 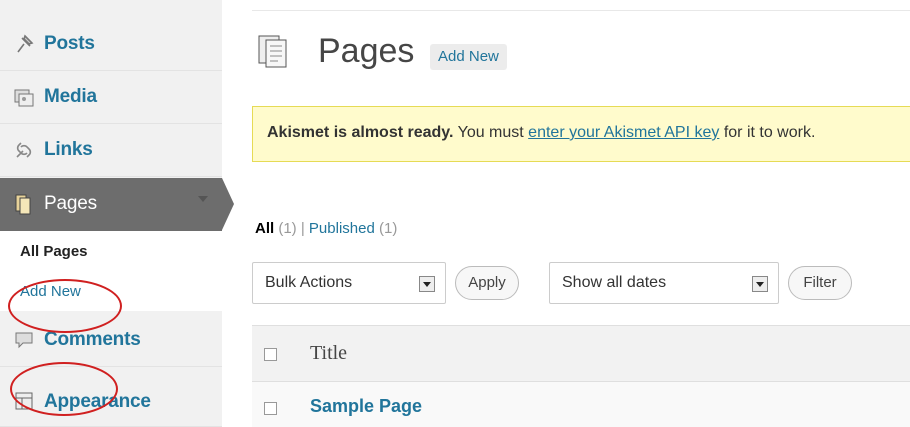 I want to click on sidebar-item-label: Pages, so click(x=70, y=203).